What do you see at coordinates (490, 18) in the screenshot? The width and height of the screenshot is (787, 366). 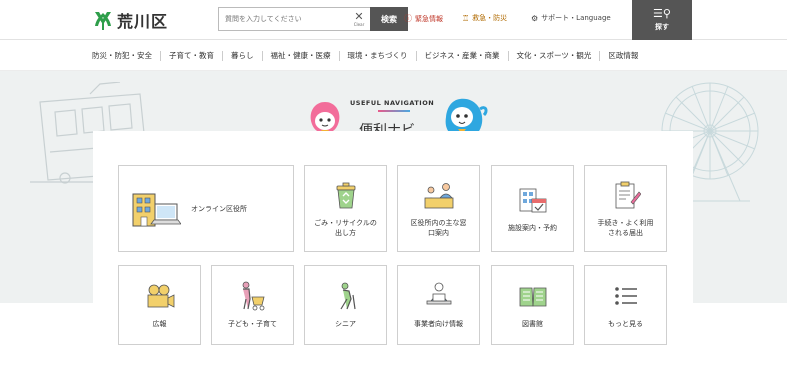 I see `rescue-label: 救急・防災` at bounding box center [490, 18].